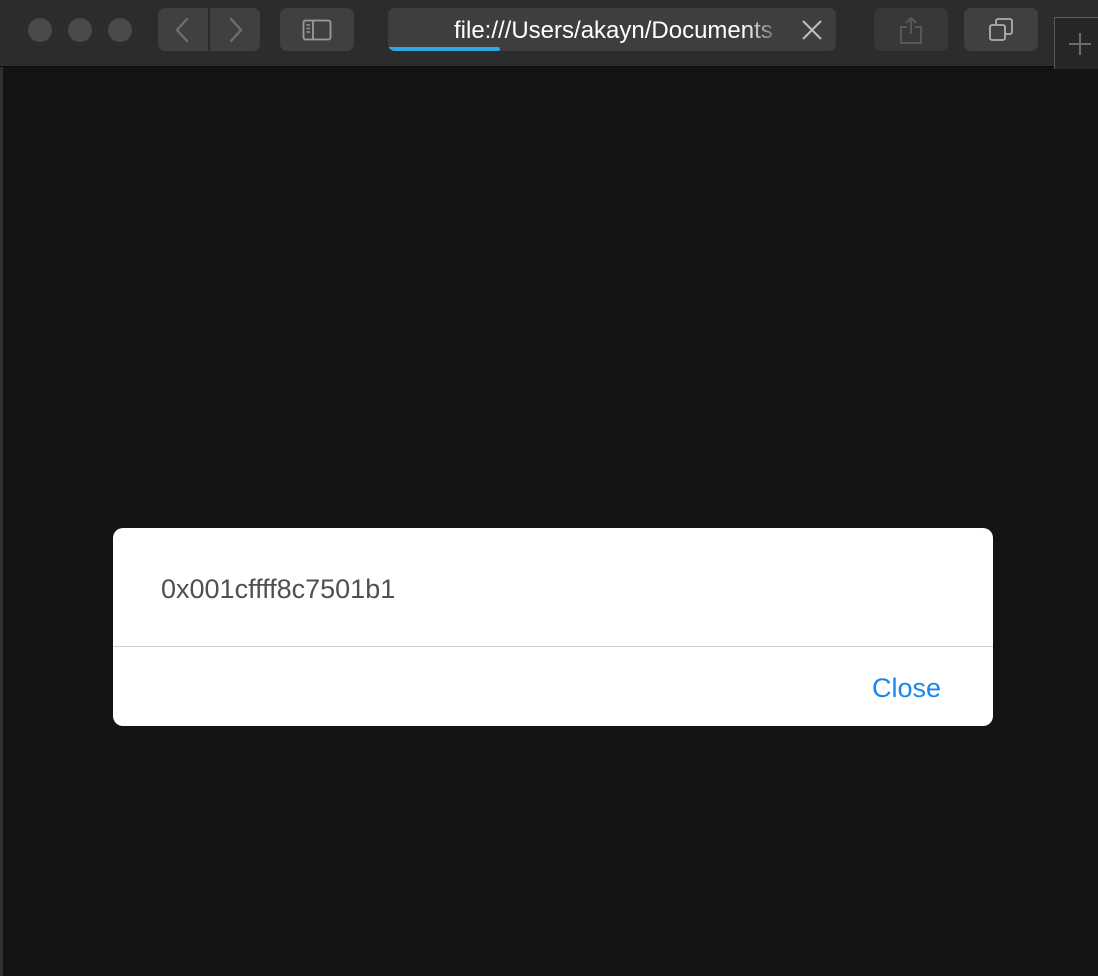  What do you see at coordinates (906, 688) in the screenshot?
I see `close-button: Close` at bounding box center [906, 688].